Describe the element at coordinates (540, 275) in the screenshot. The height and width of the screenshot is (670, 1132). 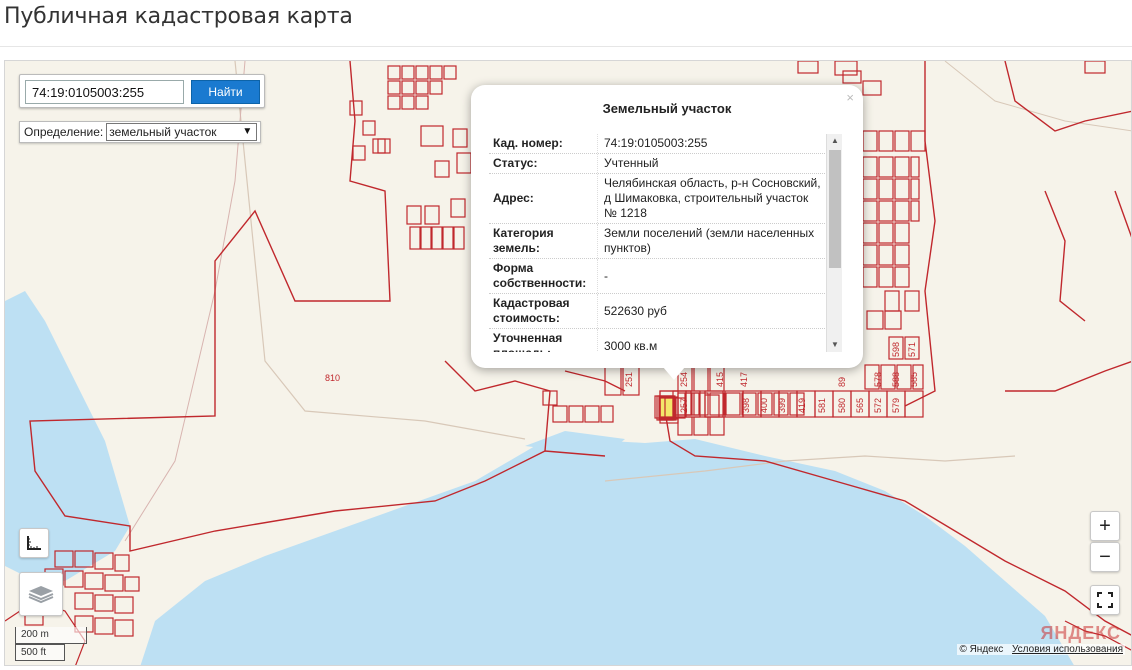
I see `property-key: Форма собственности:` at that location.